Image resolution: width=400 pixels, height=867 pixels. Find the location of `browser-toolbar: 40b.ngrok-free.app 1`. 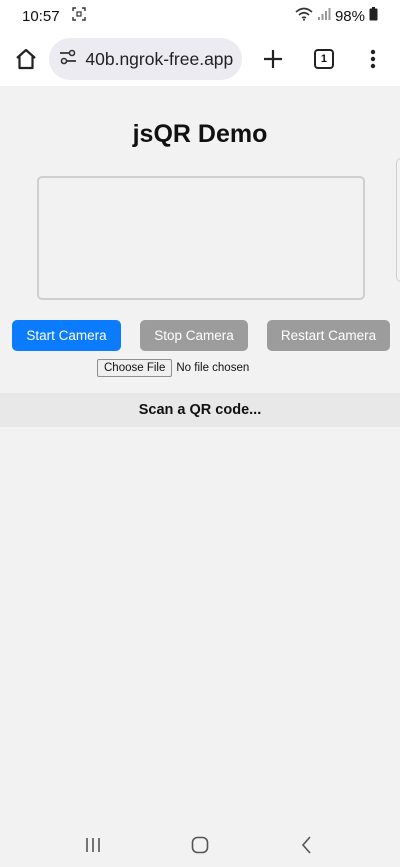

browser-toolbar: 40b.ngrok-free.app 1 is located at coordinates (200, 59).